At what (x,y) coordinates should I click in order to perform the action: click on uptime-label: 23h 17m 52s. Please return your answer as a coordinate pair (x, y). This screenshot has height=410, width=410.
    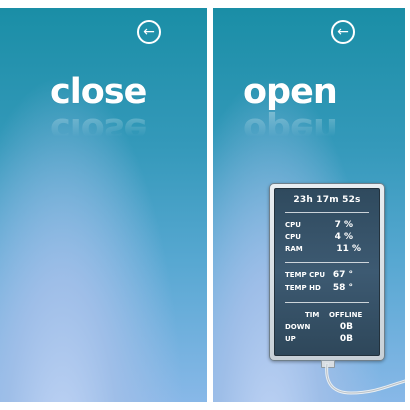
    Looking at the image, I should click on (327, 200).